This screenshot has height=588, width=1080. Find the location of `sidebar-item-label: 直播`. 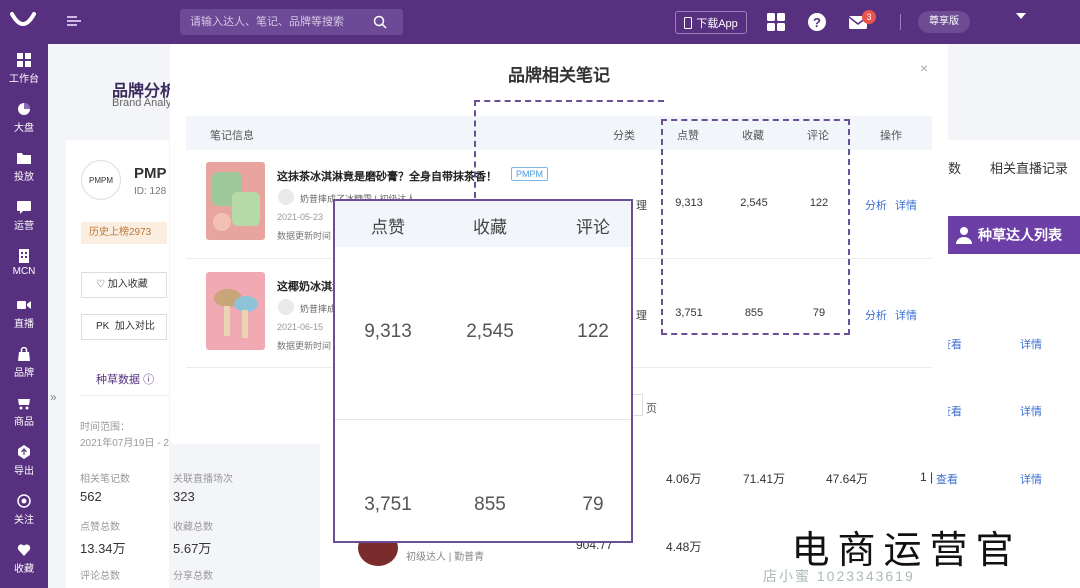

sidebar-item-label: 直播 is located at coordinates (24, 324).